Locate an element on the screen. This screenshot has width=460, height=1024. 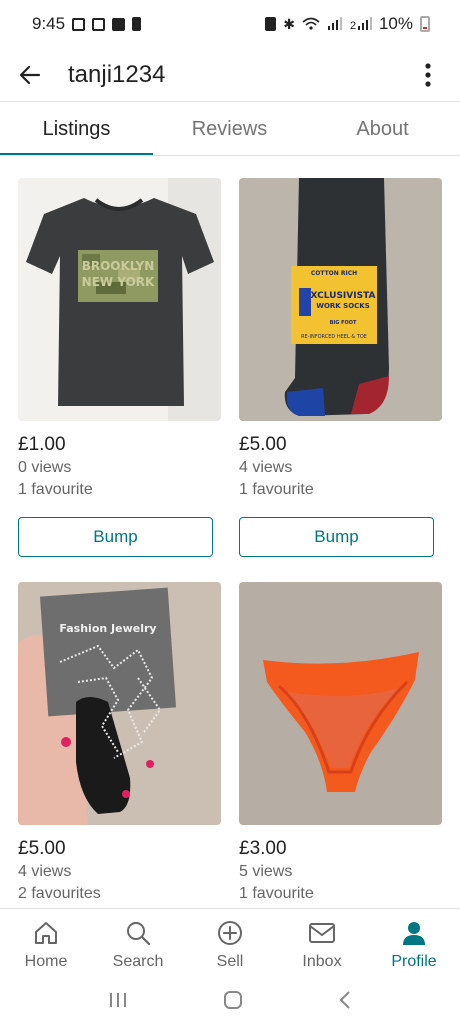
listing-photo is located at coordinates (340, 703).